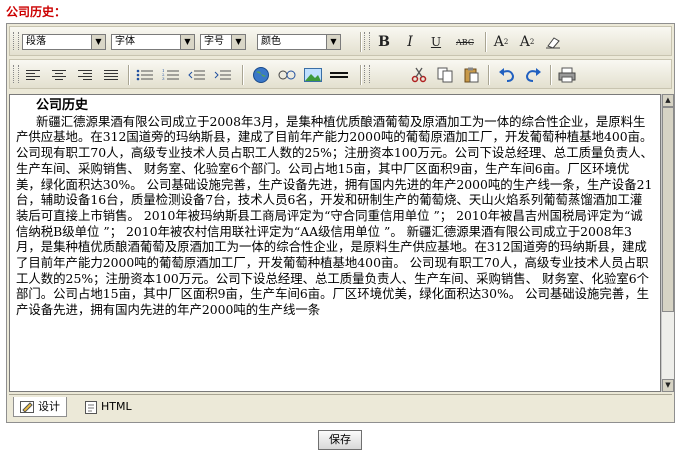  Describe the element at coordinates (36, 12) in the screenshot. I see `section-label: 公司历史：` at that location.